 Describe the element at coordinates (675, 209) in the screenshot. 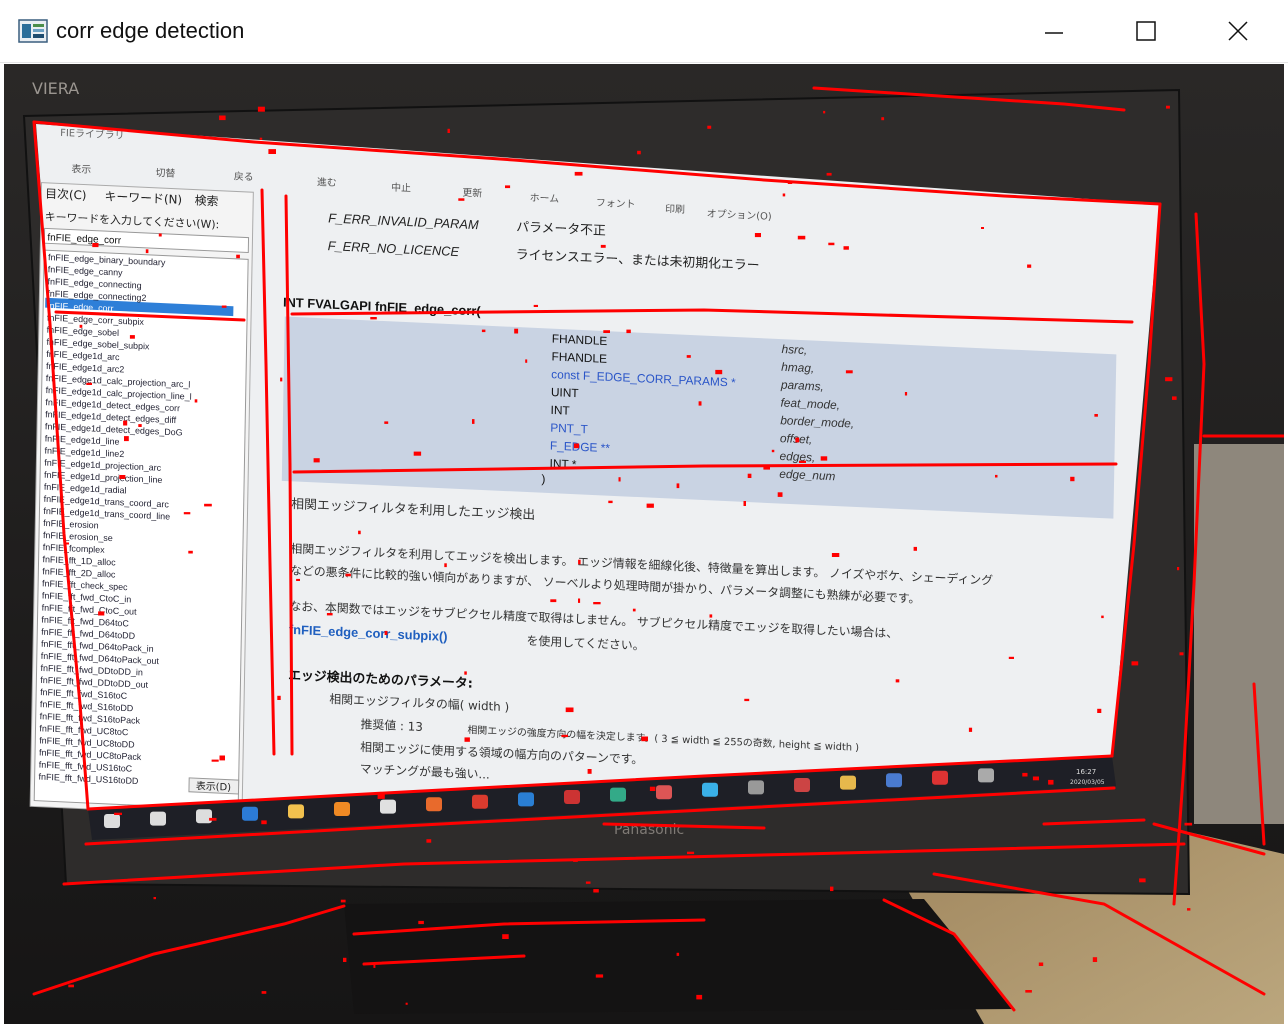

I see `toolbar-print: 印刷` at that location.